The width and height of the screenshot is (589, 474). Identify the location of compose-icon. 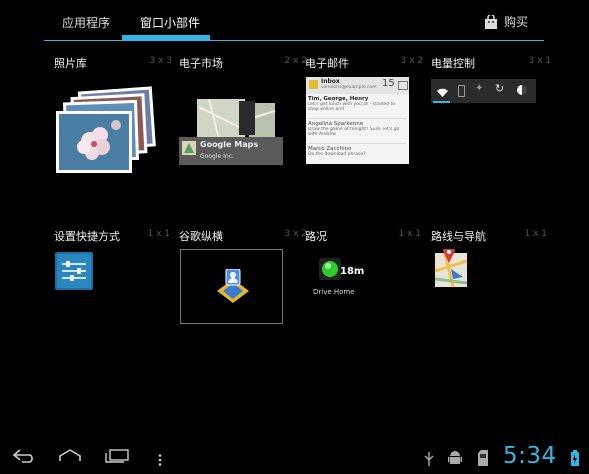
(403, 85).